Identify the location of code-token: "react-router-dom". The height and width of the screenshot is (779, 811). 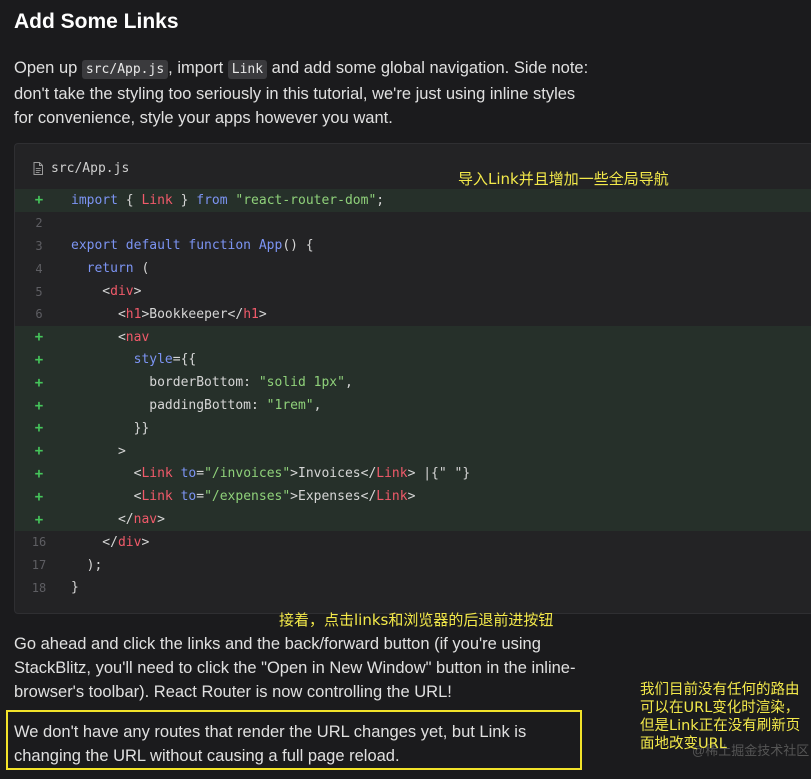
(306, 200).